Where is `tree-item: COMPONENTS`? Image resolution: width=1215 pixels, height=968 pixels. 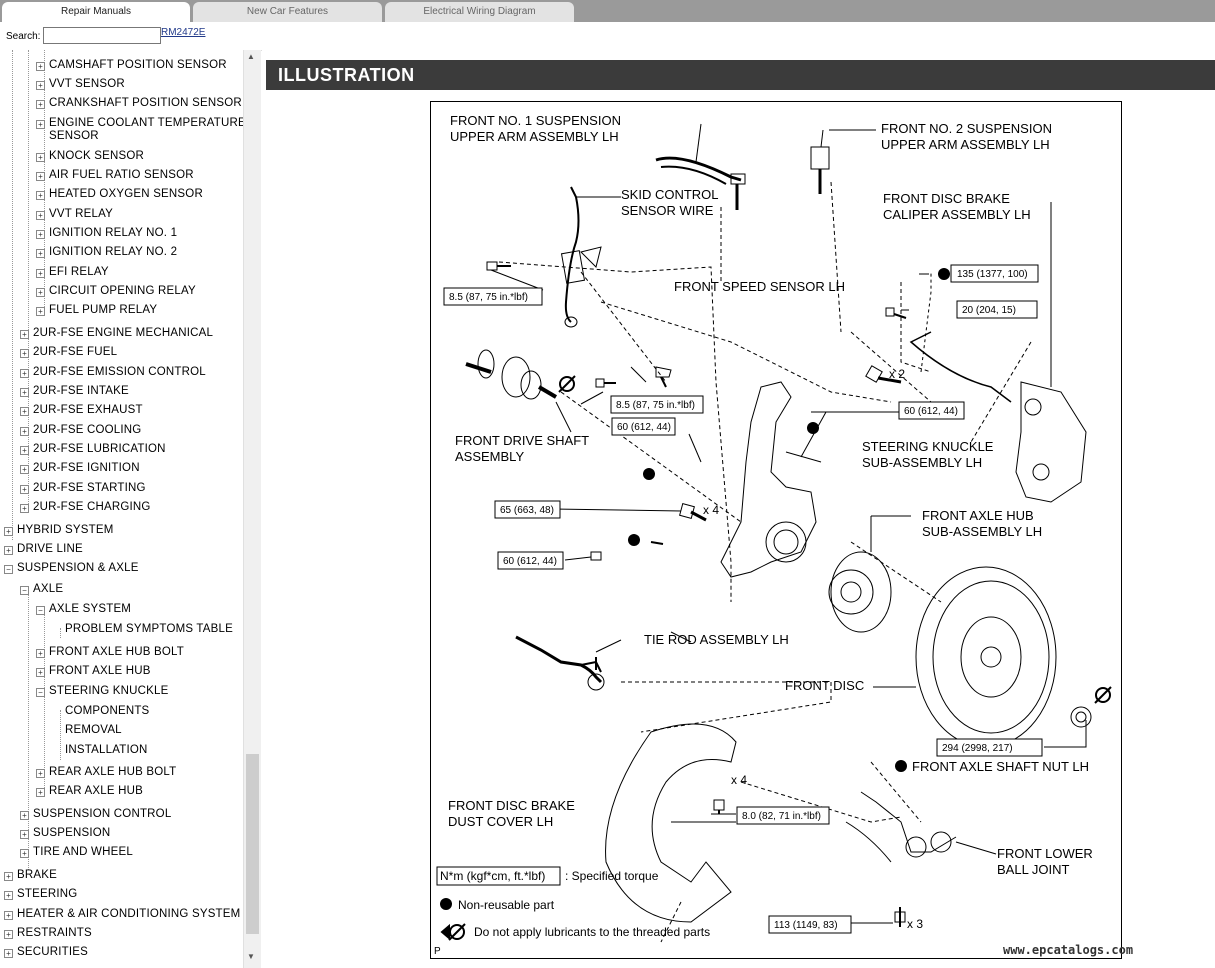
tree-item: COMPONENTS is located at coordinates (107, 711).